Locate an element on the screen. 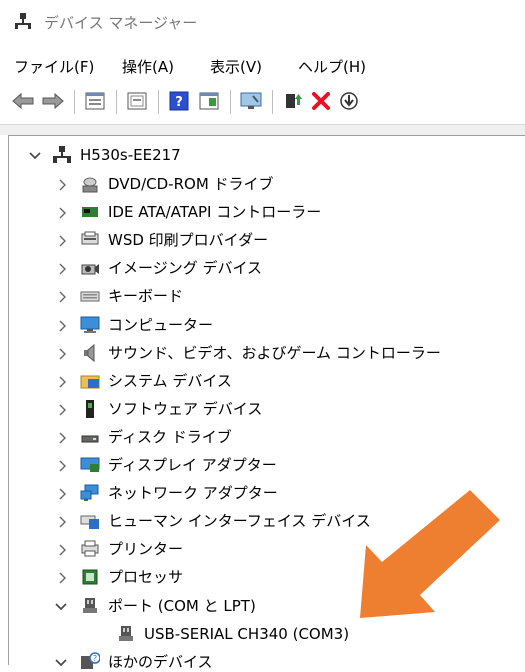 Image resolution: width=525 pixels, height=672 pixels. properties-icon is located at coordinates (95, 101).